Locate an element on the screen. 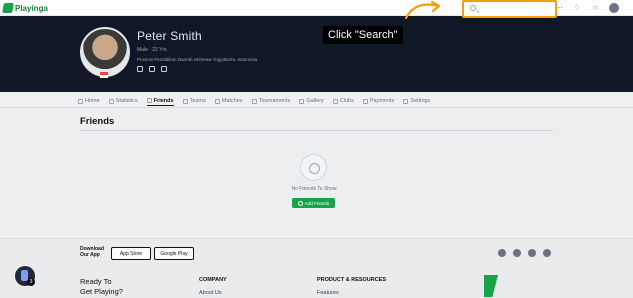  tab-home-icon is located at coordinates (80, 101).